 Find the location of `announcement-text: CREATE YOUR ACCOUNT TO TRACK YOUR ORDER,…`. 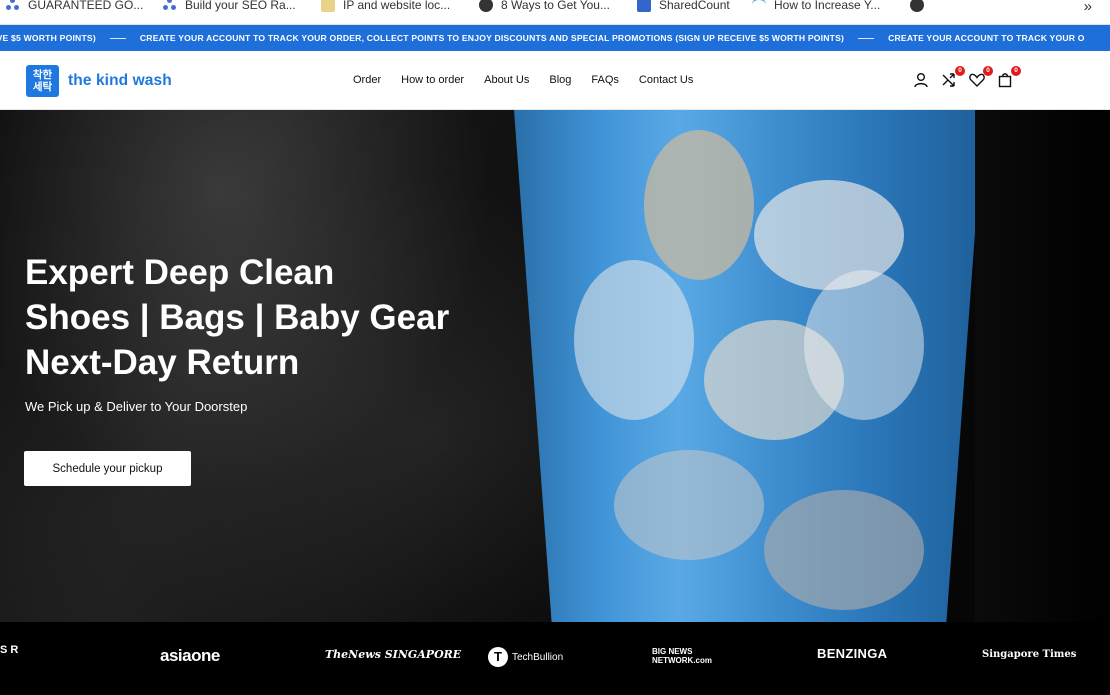

announcement-text: CREATE YOUR ACCOUNT TO TRACK YOUR ORDER,… is located at coordinates (492, 38).